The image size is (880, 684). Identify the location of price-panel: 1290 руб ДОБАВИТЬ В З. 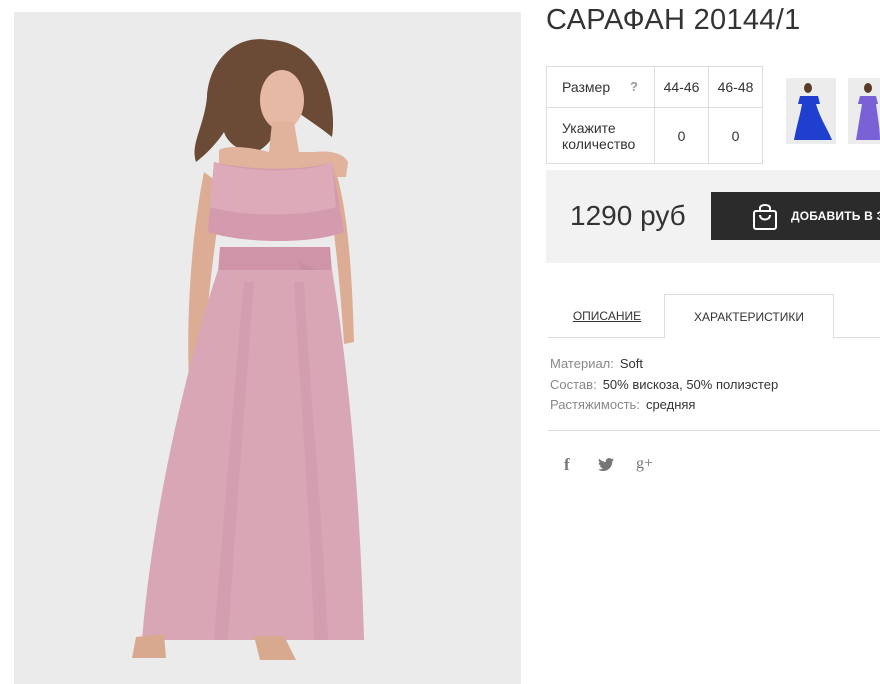
(713, 216).